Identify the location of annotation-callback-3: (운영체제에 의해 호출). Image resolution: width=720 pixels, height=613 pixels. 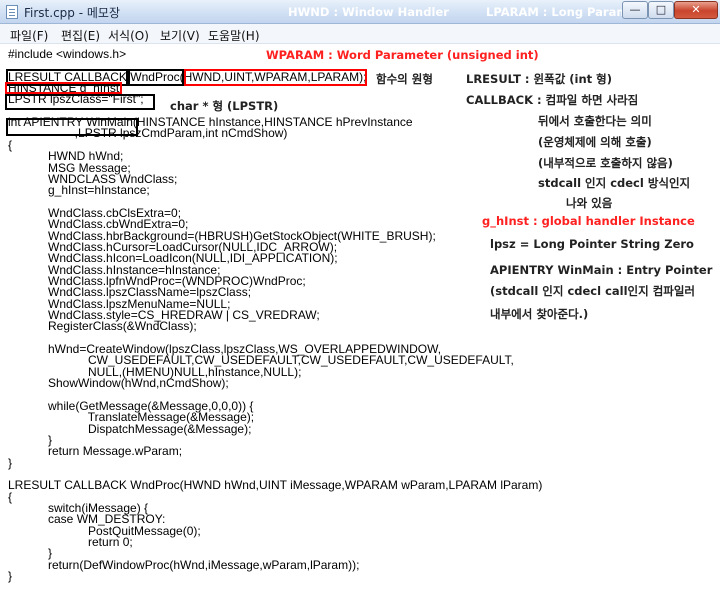
(595, 142).